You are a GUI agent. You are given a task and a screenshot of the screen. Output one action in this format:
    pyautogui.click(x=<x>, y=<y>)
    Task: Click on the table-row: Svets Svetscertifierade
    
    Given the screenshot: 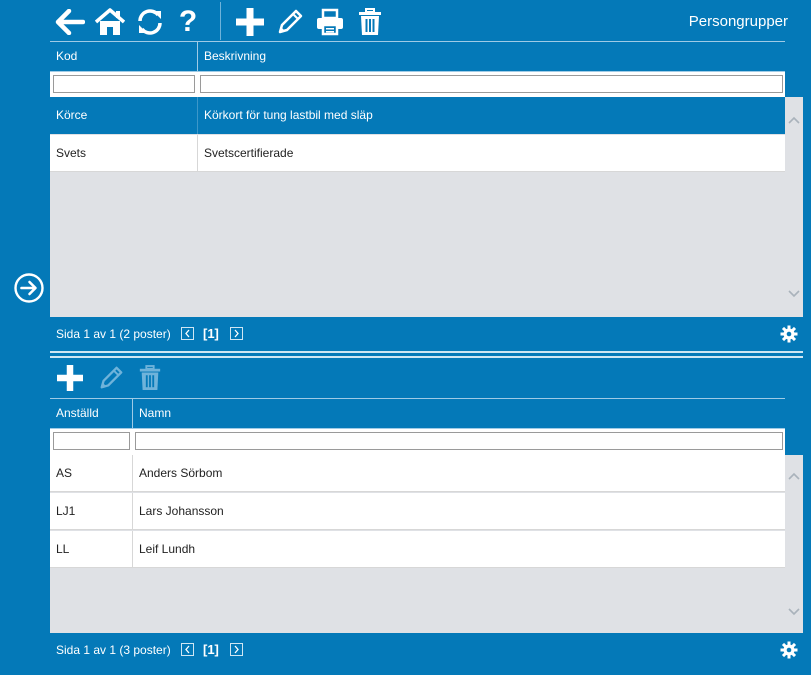 What is the action you would take?
    pyautogui.click(x=417, y=153)
    